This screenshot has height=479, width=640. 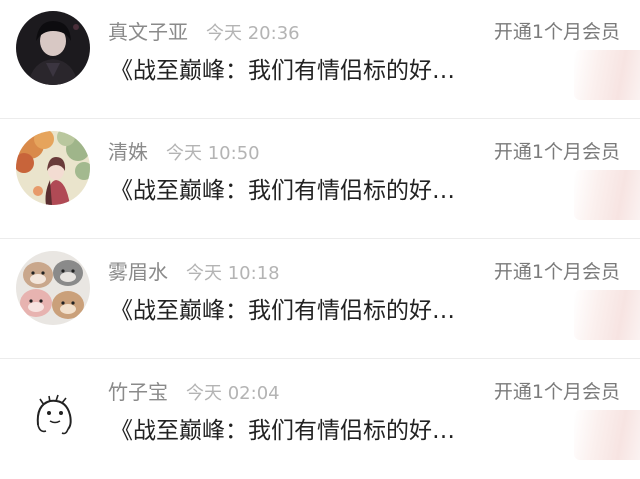 What do you see at coordinates (233, 273) in the screenshot?
I see `timestamp: 今天 10:18` at bounding box center [233, 273].